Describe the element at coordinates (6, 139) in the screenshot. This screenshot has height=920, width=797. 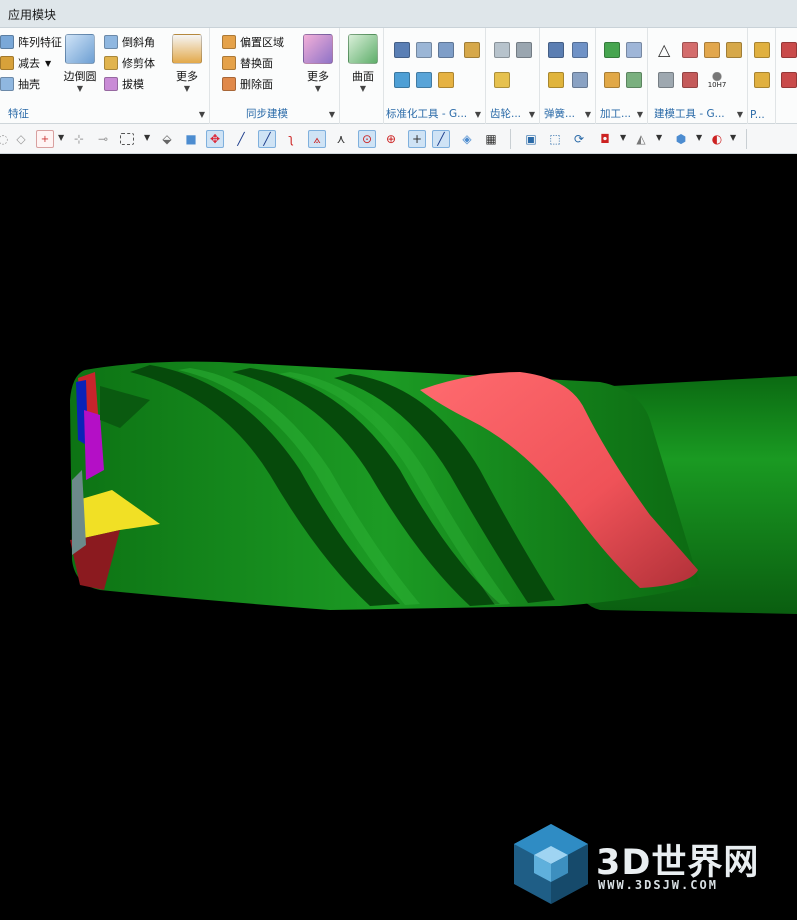
I see `select-filter-icon: ◌` at that location.